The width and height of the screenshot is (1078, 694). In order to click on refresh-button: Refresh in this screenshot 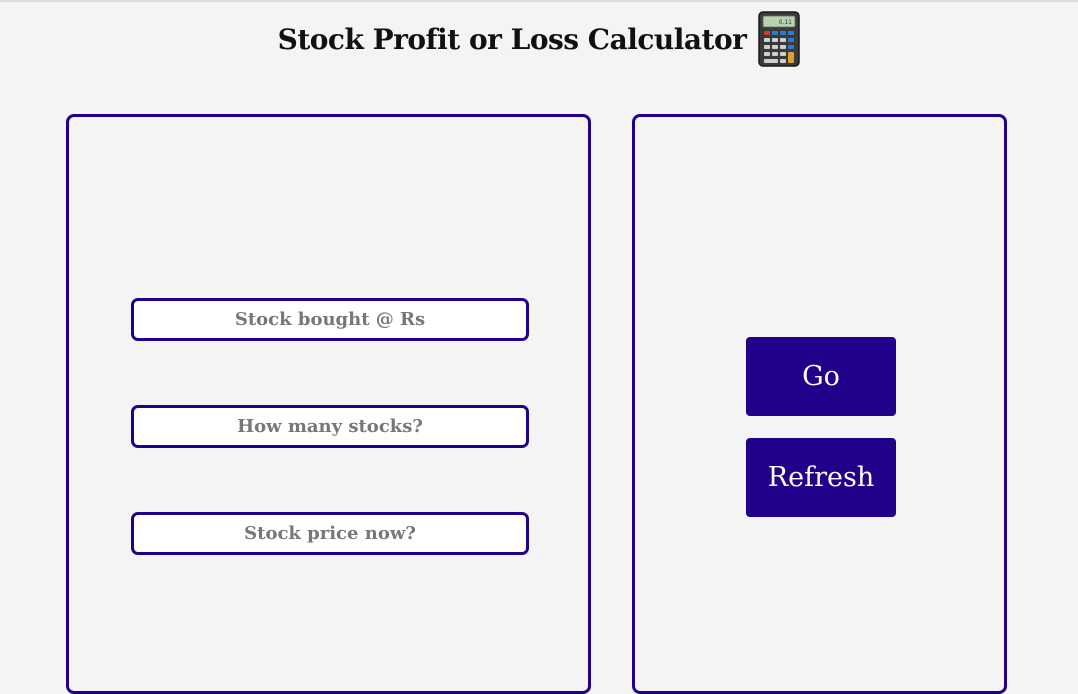, I will do `click(821, 477)`.